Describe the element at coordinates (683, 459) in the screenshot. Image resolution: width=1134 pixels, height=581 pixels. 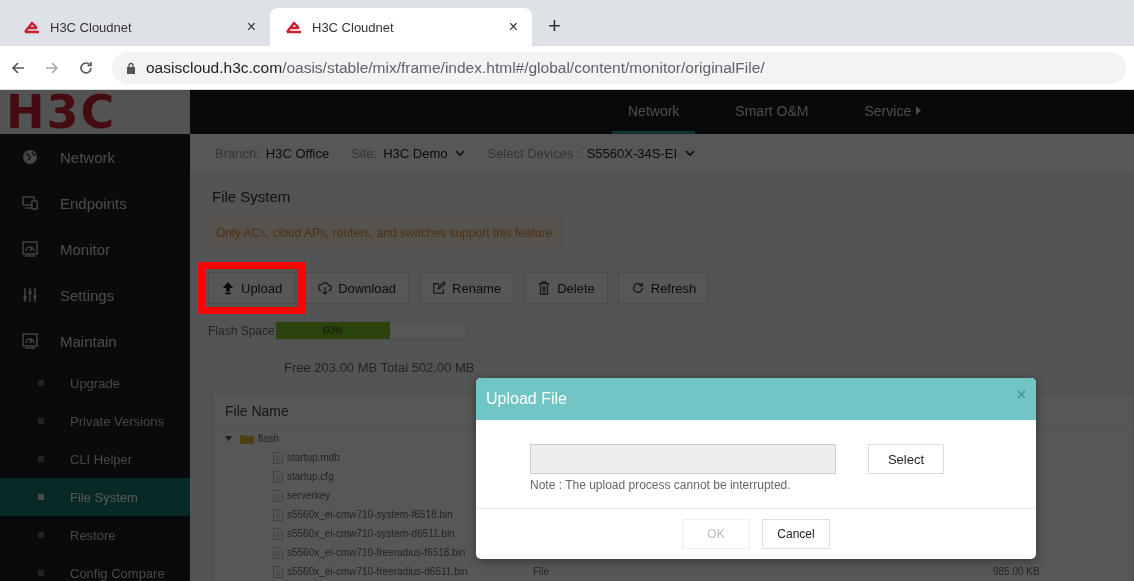
I see `file-path-field` at that location.